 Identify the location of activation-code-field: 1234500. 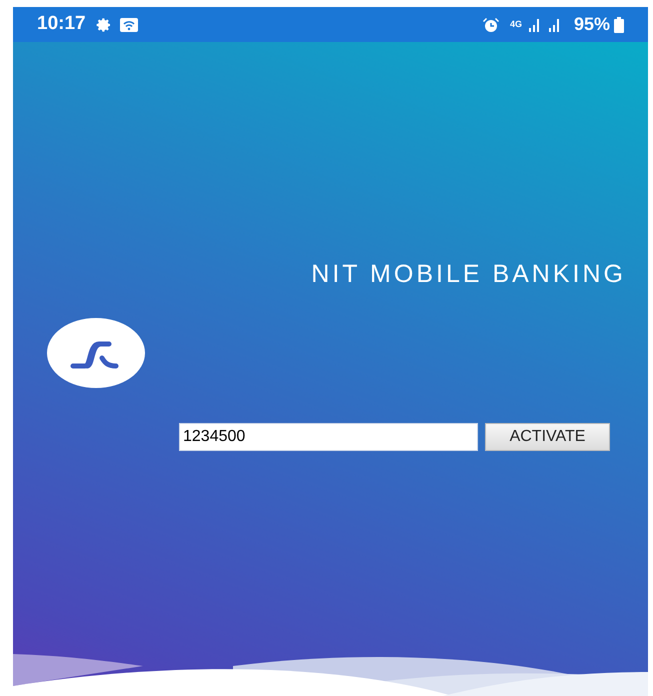
(328, 436).